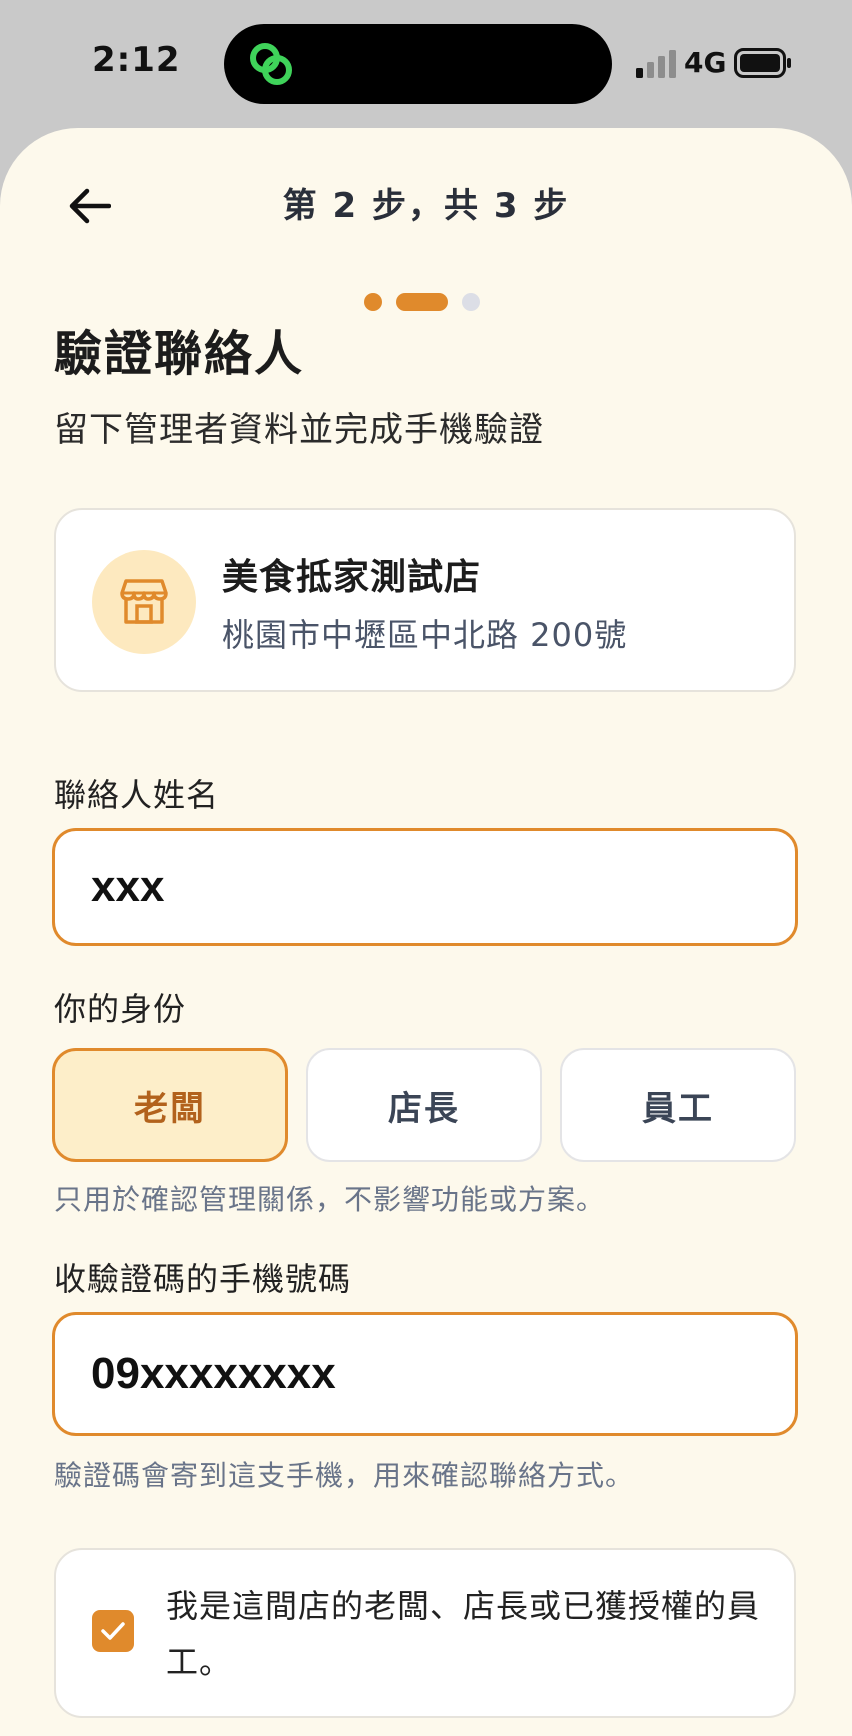  I want to click on phone-field, so click(425, 1374).